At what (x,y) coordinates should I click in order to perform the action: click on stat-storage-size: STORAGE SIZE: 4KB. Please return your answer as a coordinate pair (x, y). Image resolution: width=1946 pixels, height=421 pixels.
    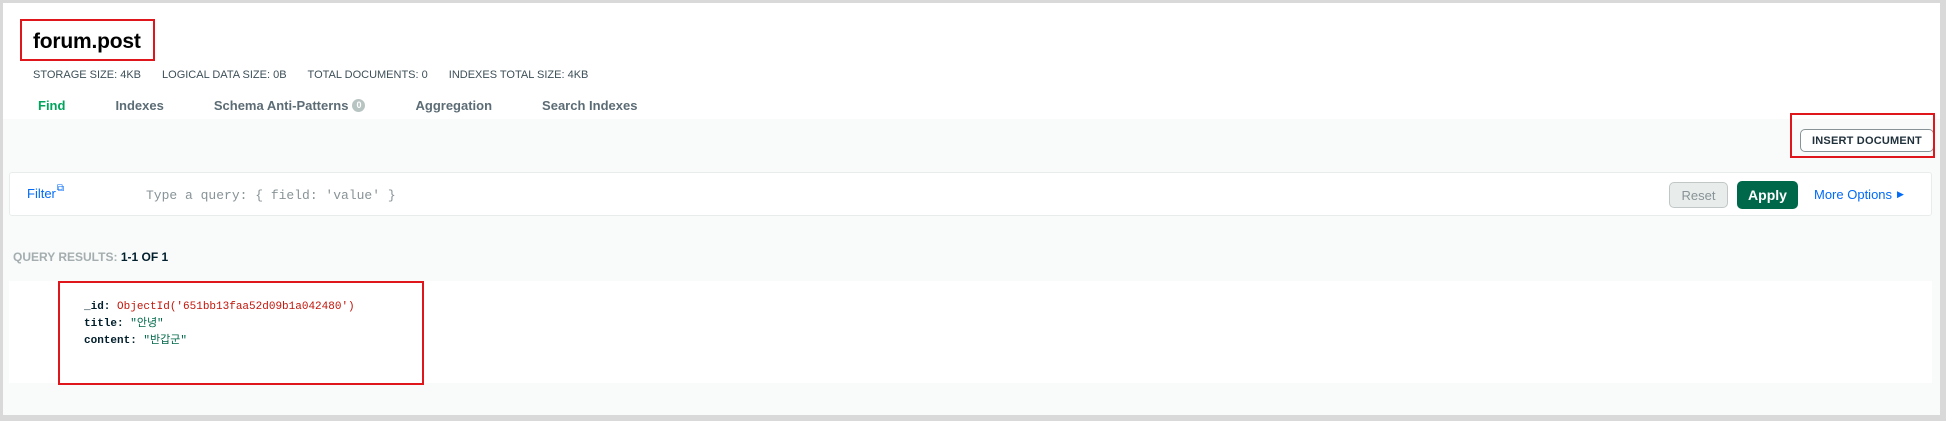
    Looking at the image, I should click on (87, 75).